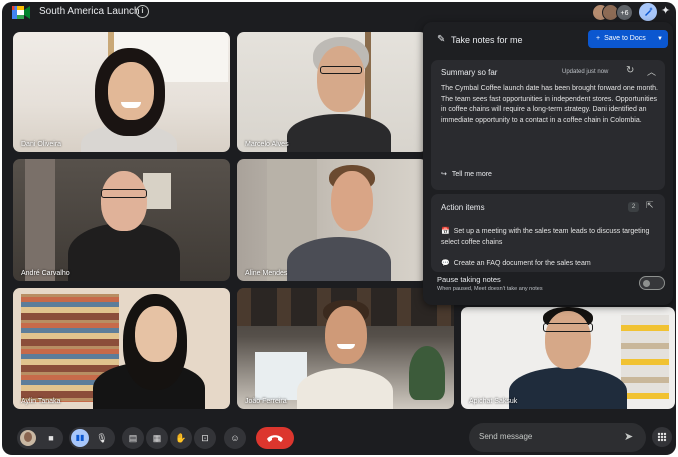 The width and height of the screenshot is (678, 457). Describe the element at coordinates (493, 401) in the screenshot. I see `participant-name-label: Apichat Saksuk` at that location.